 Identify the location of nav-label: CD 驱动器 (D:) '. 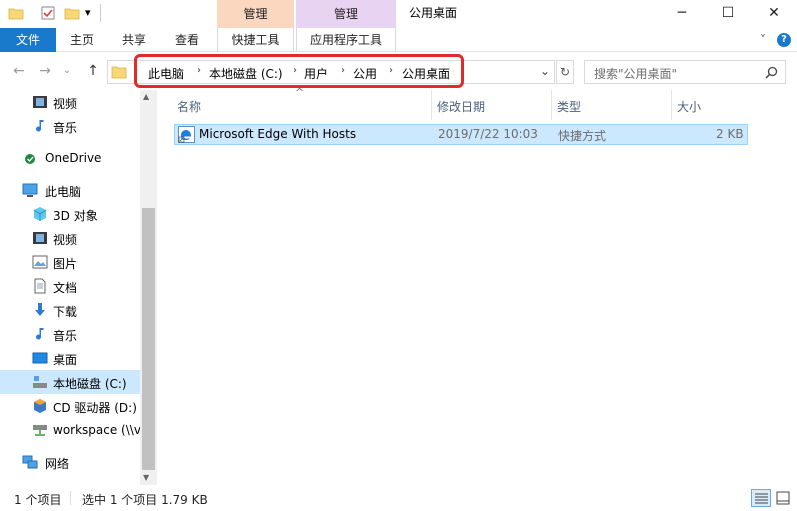
(99, 408).